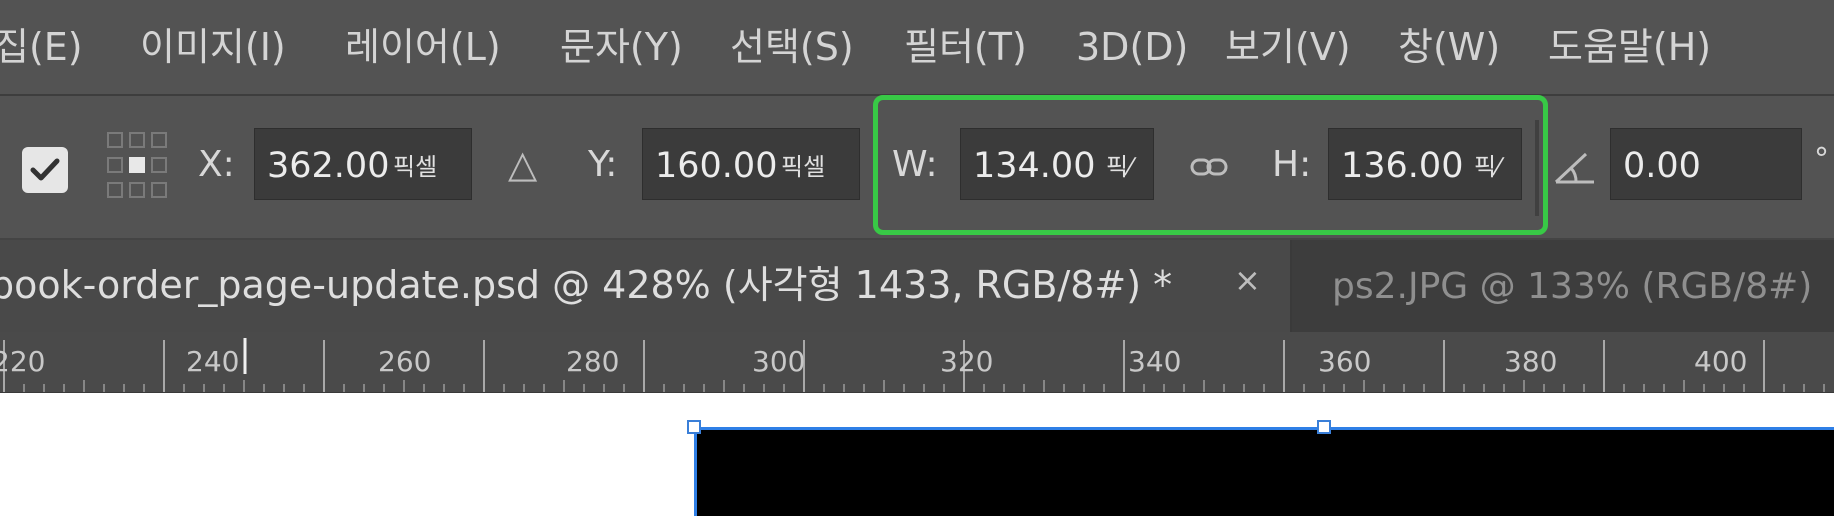  I want to click on relative-positioning-icon: △, so click(522, 164).